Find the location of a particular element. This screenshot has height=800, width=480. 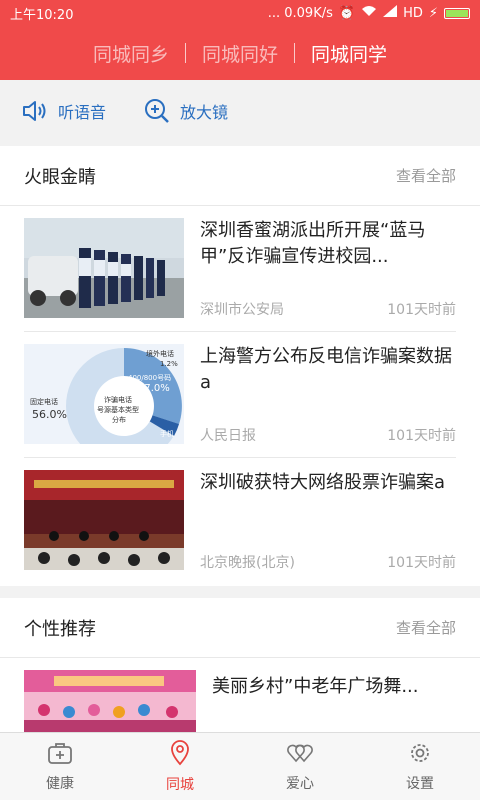

nav-health: 健康 is located at coordinates (60, 766).